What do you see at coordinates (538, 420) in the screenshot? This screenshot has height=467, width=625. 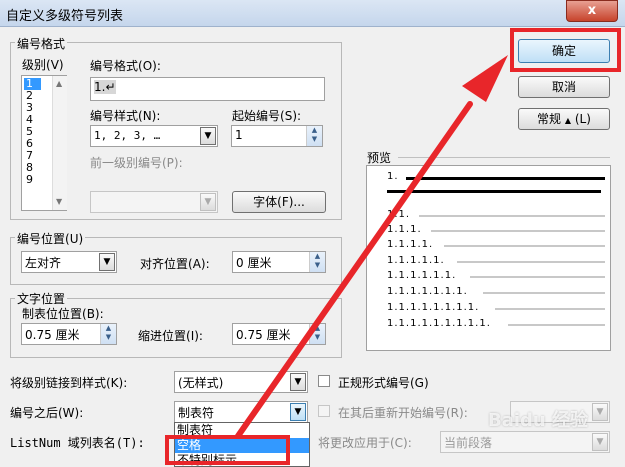 I see `watermark-text: Baidu 经验` at bounding box center [538, 420].